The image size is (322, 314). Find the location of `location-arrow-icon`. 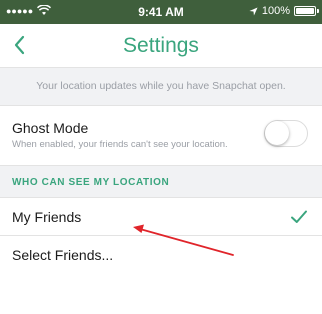

location-arrow-icon is located at coordinates (253, 11).